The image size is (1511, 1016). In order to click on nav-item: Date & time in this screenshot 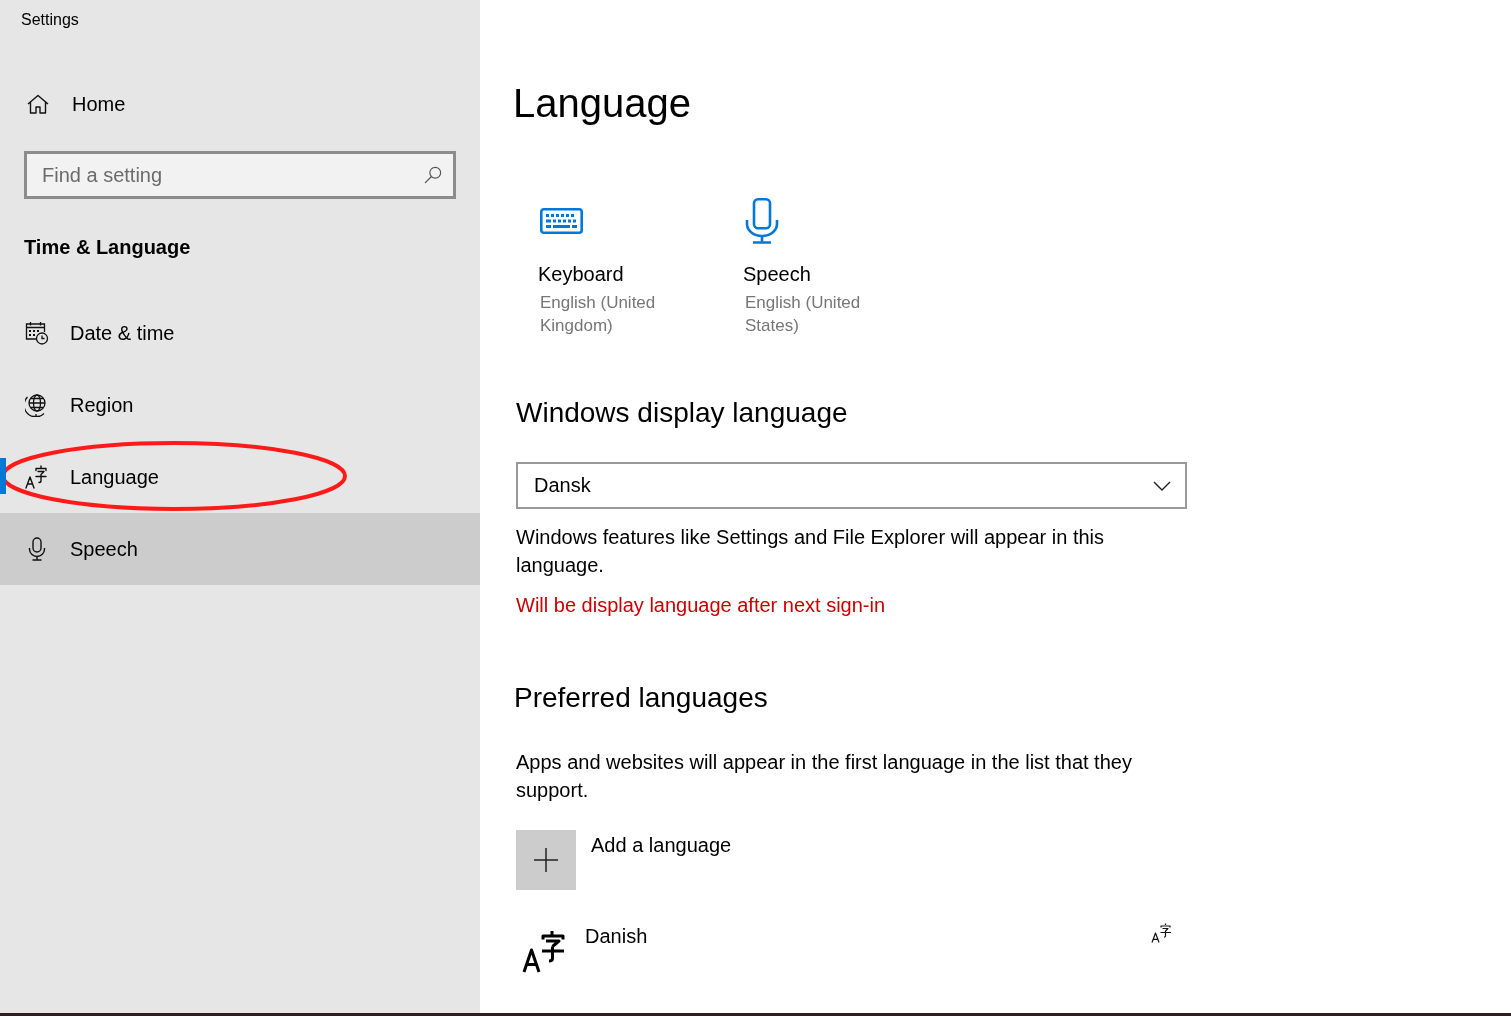, I will do `click(240, 333)`.